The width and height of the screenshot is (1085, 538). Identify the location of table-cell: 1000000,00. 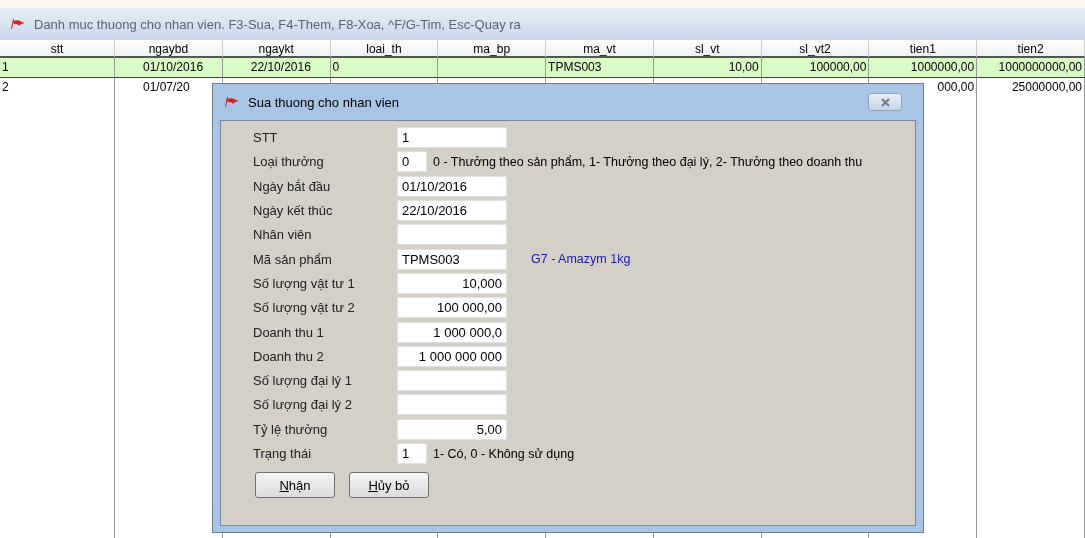
(923, 68).